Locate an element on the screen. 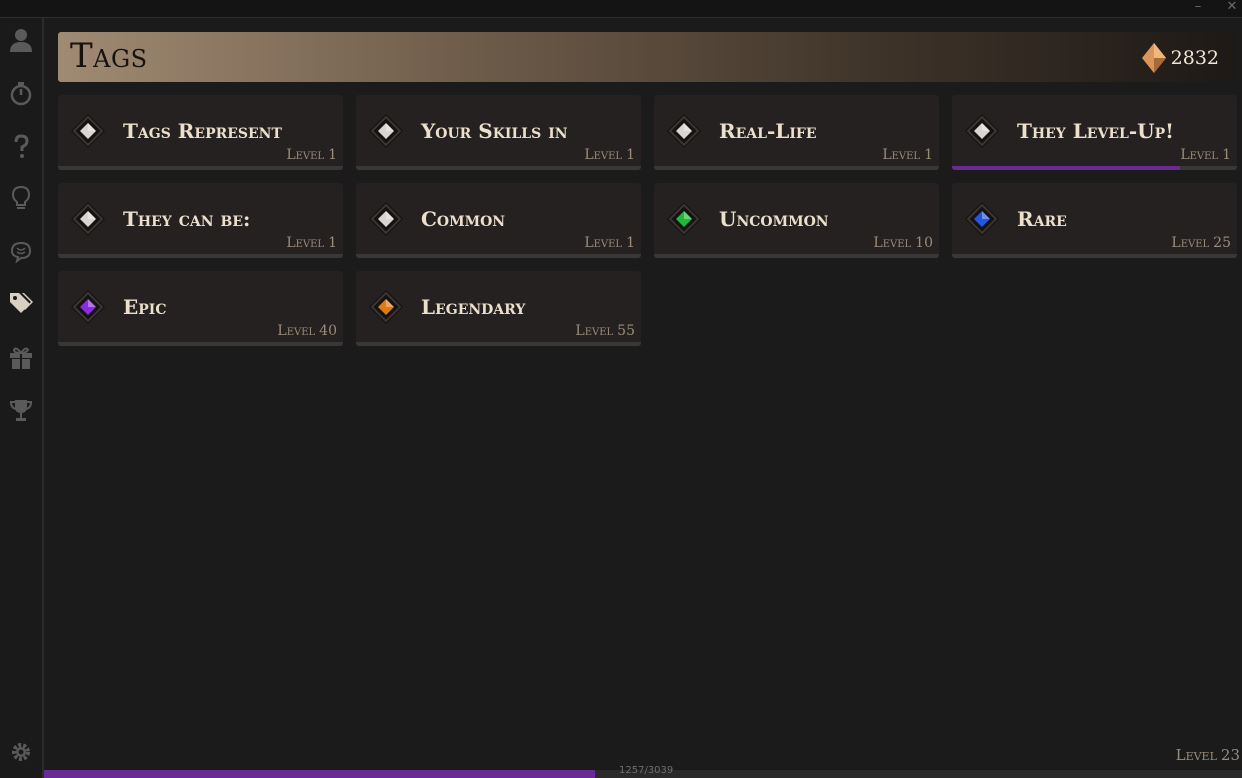 The width and height of the screenshot is (1242, 778). page-title: Tags is located at coordinates (109, 56).